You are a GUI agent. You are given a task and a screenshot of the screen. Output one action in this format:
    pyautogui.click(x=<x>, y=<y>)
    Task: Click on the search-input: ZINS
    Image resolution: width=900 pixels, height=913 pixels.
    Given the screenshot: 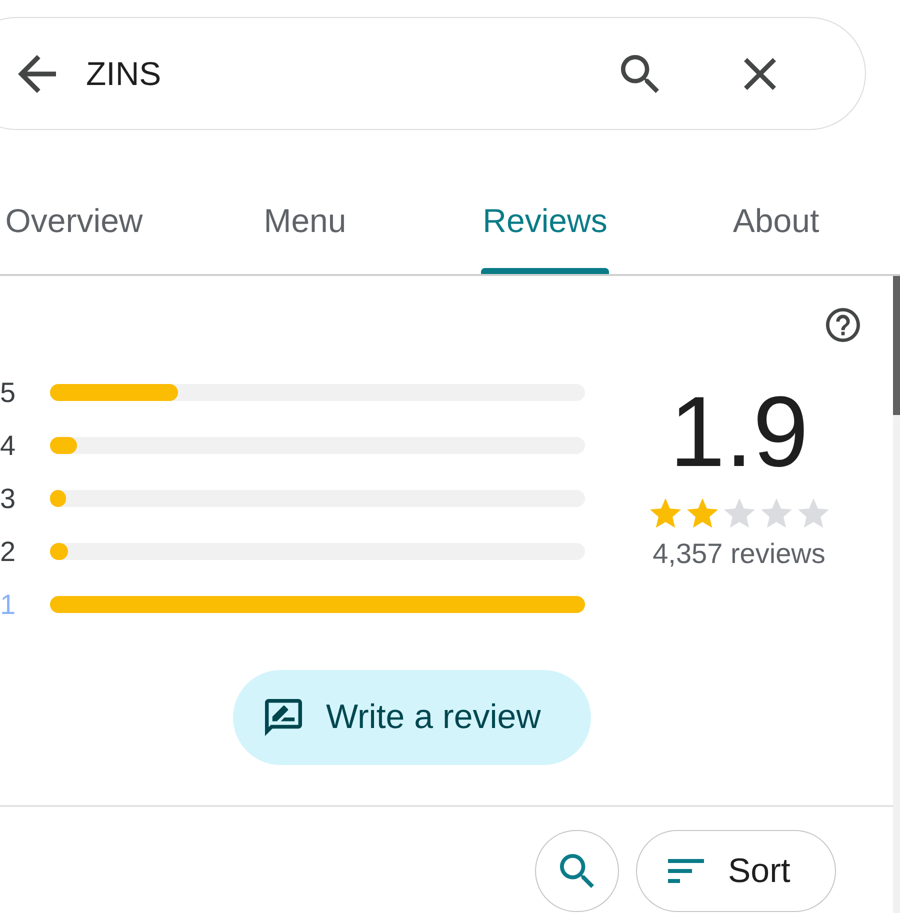 What is the action you would take?
    pyautogui.click(x=326, y=73)
    